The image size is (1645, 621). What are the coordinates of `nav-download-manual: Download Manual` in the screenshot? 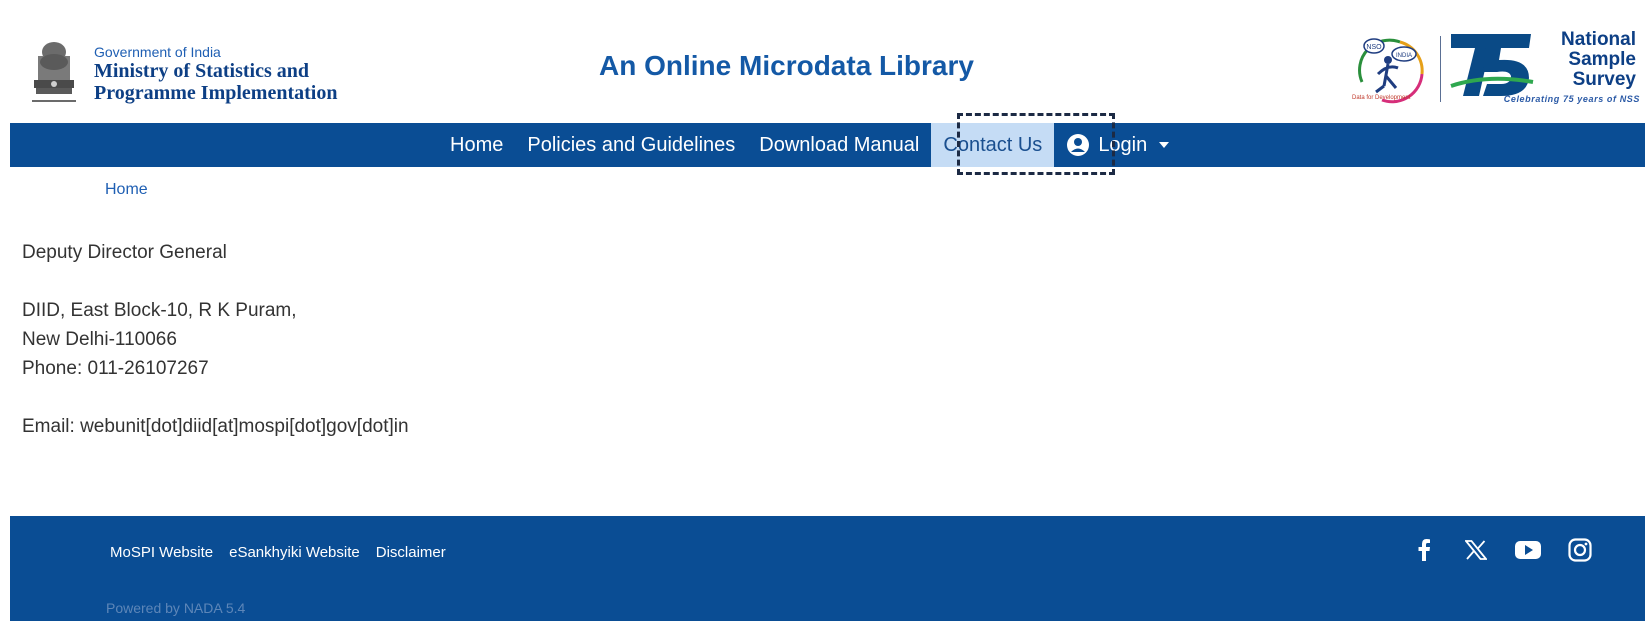 It's located at (839, 145).